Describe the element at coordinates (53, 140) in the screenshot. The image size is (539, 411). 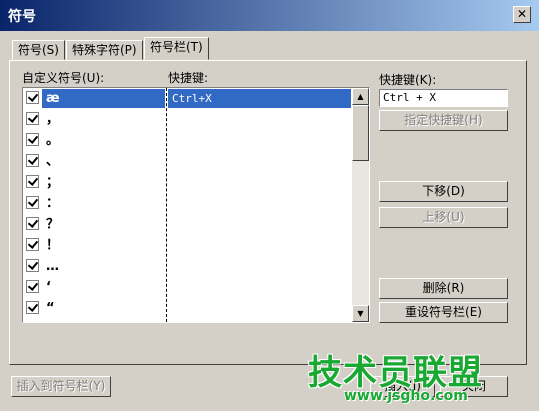
I see `symbol-cell: 。` at that location.